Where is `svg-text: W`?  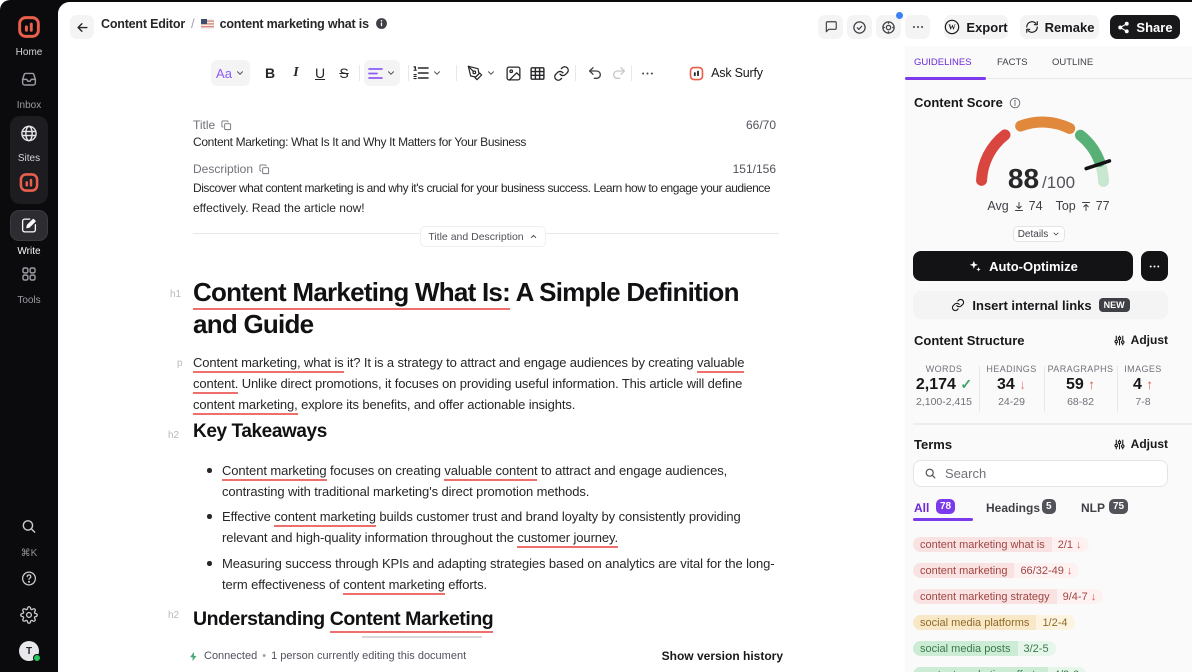 svg-text: W is located at coordinates (953, 27).